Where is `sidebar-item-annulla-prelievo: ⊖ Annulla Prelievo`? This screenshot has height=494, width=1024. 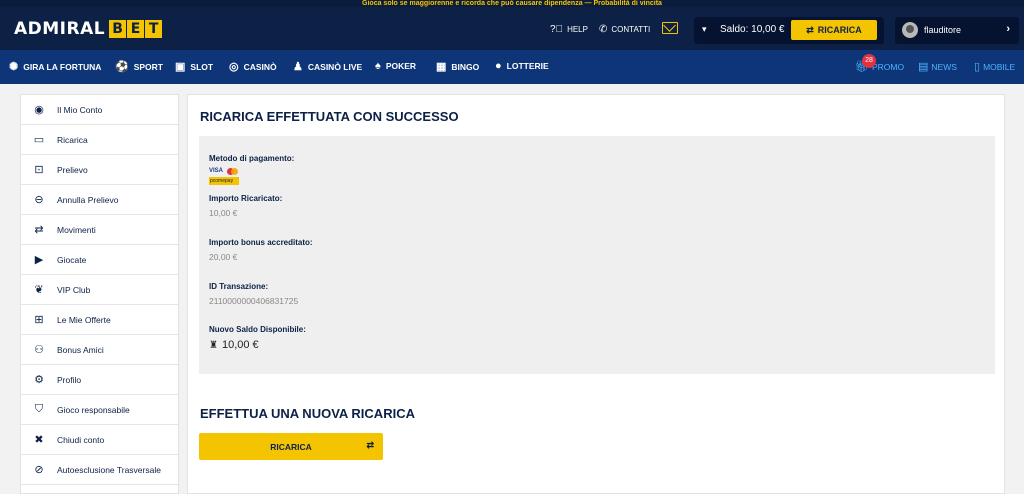 sidebar-item-annulla-prelievo: ⊖ Annulla Prelievo is located at coordinates (99, 200).